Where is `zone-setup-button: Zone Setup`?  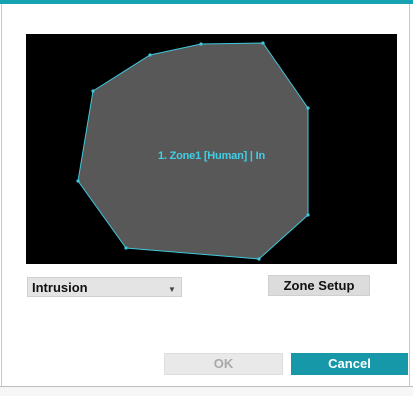
zone-setup-button: Zone Setup is located at coordinates (319, 285).